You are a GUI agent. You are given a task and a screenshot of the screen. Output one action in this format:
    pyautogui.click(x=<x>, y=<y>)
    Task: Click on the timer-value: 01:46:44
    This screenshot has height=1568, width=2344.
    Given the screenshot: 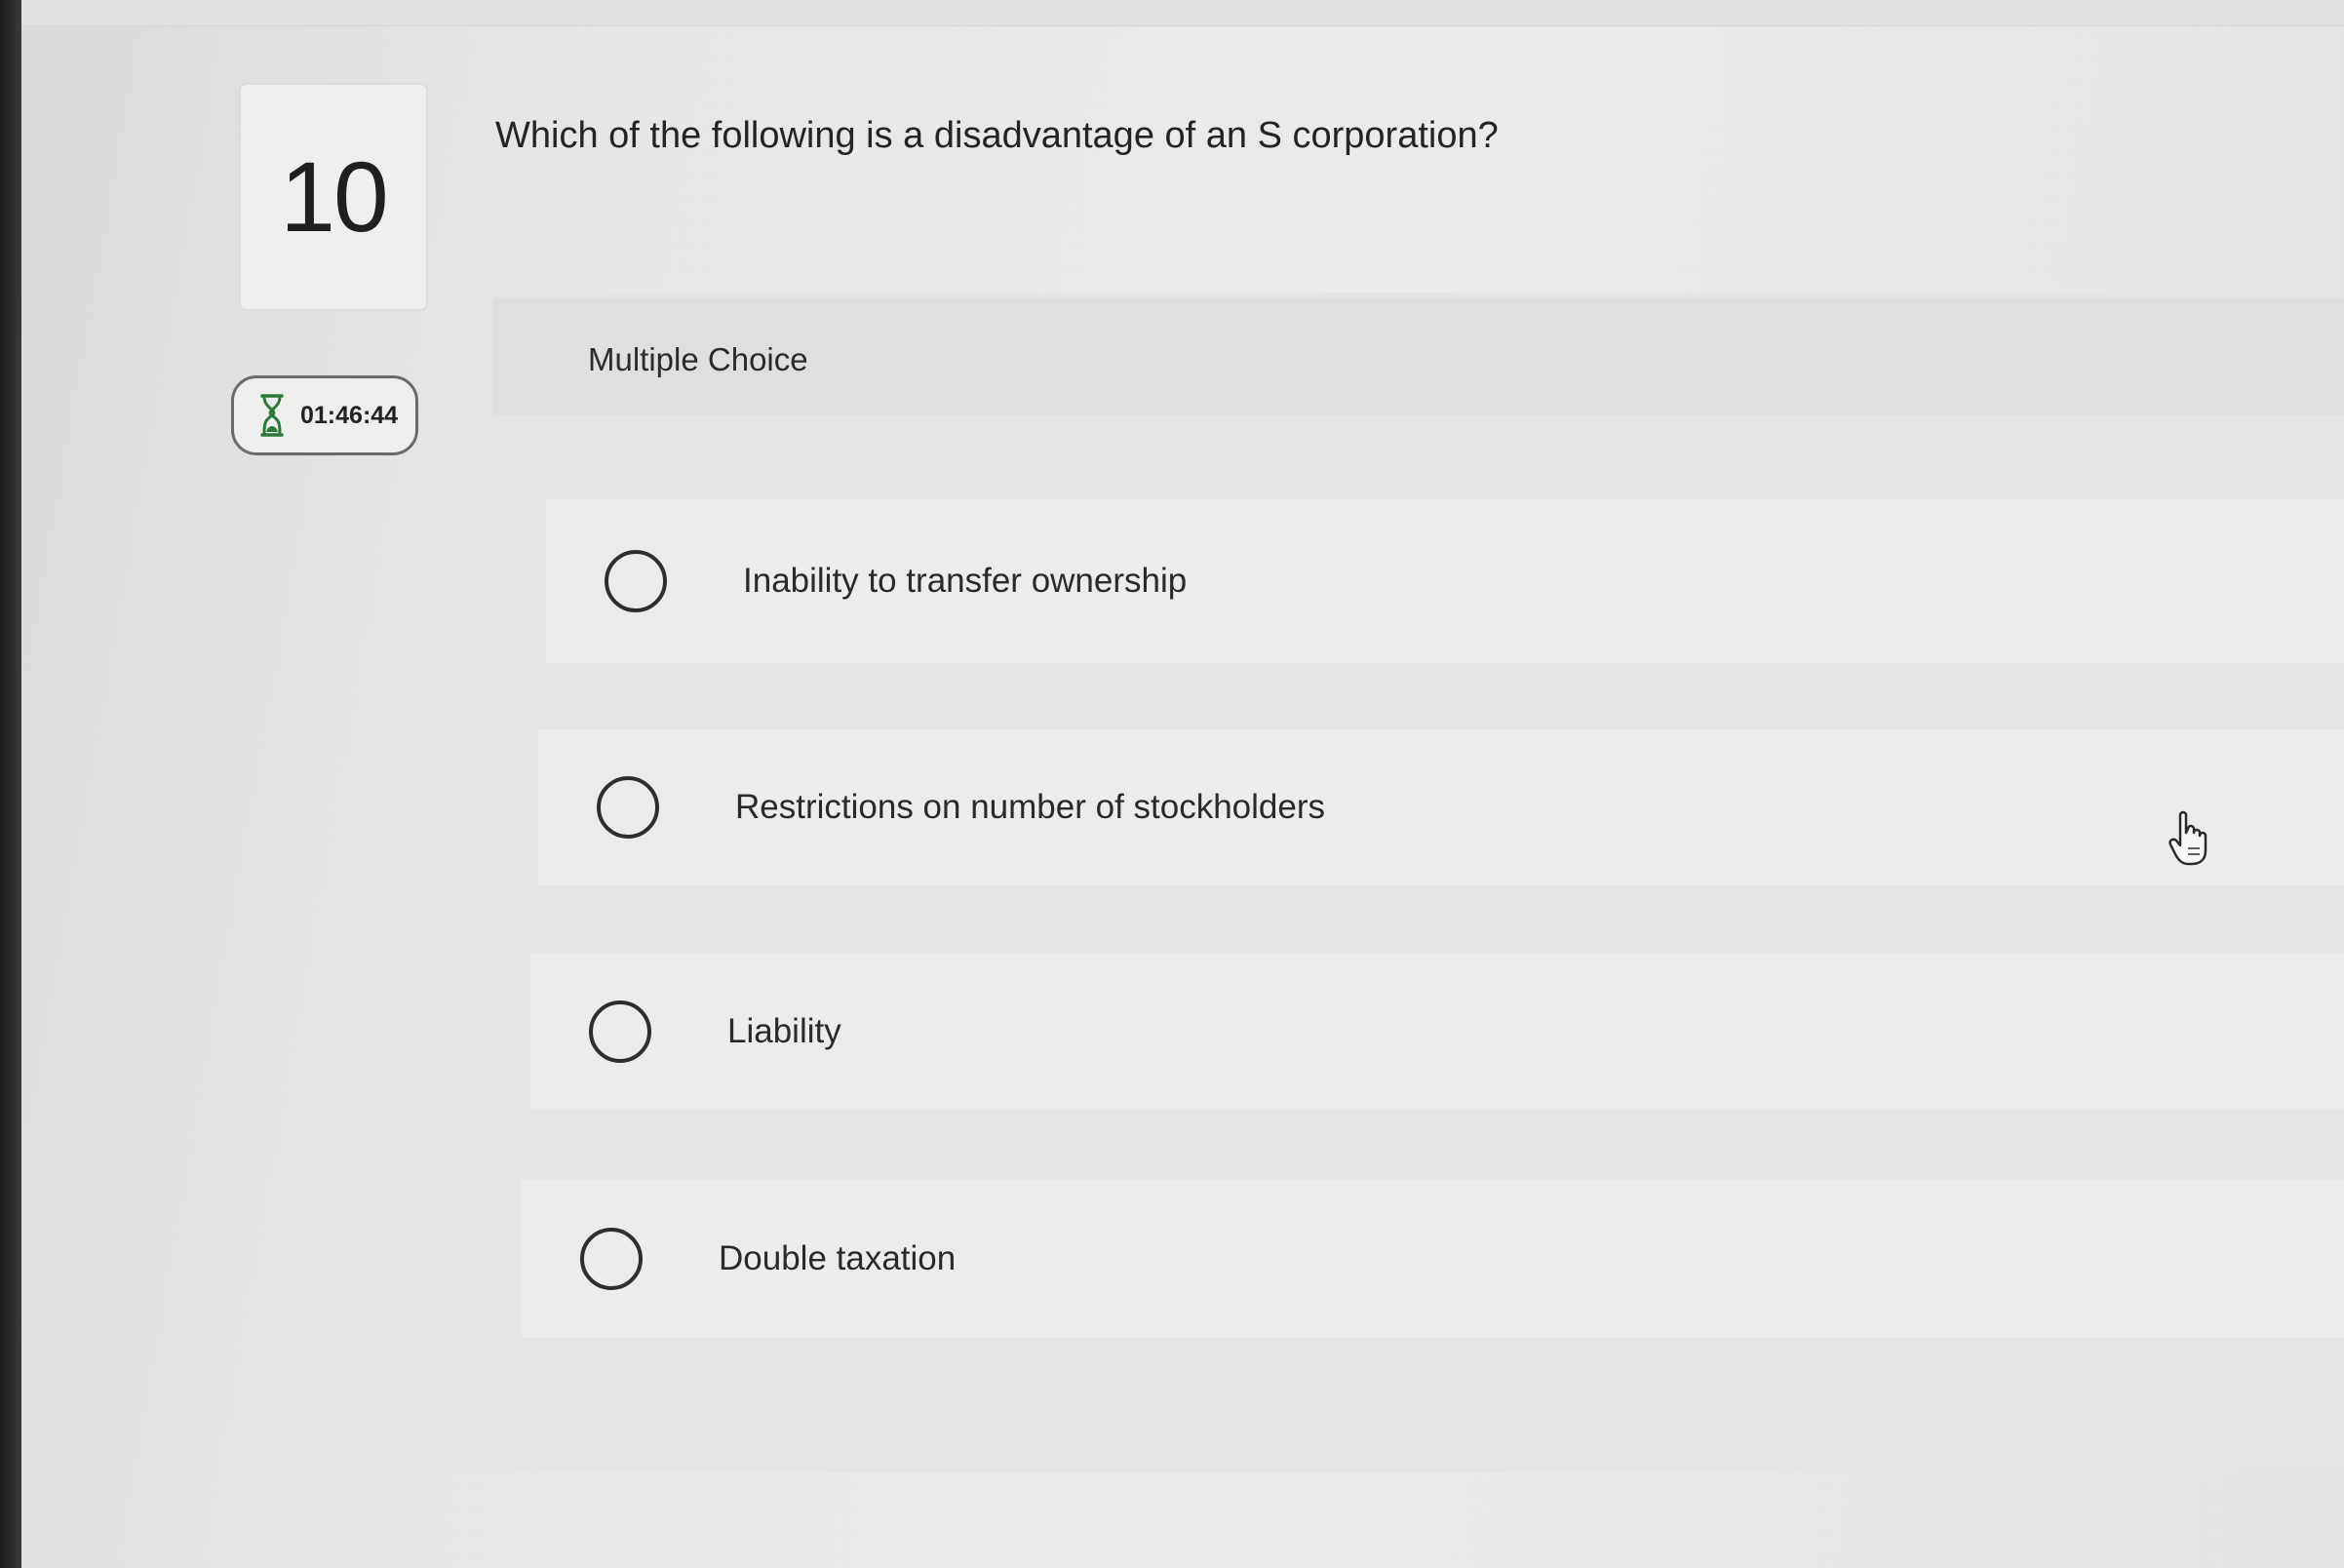 What is the action you would take?
    pyautogui.click(x=350, y=415)
    